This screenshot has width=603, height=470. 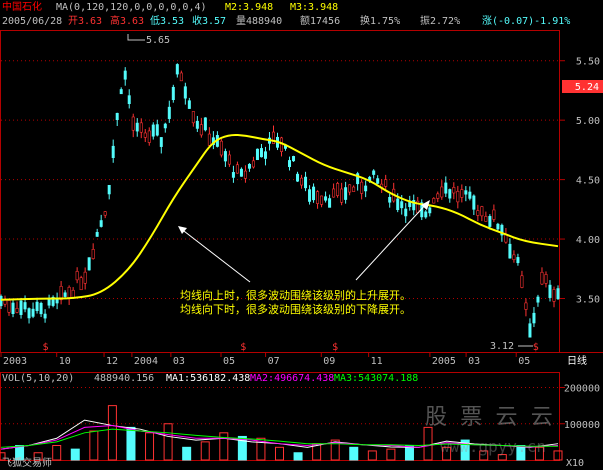 I want to click on annotation-arrows, so click(x=304, y=241).